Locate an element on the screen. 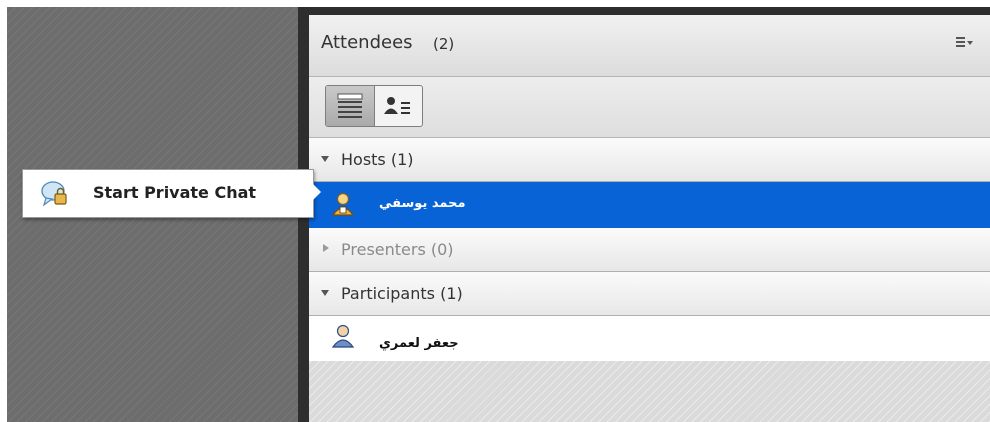 Image resolution: width=990 pixels, height=422 pixels. collapsed-arrow-icon is located at coordinates (326, 248).